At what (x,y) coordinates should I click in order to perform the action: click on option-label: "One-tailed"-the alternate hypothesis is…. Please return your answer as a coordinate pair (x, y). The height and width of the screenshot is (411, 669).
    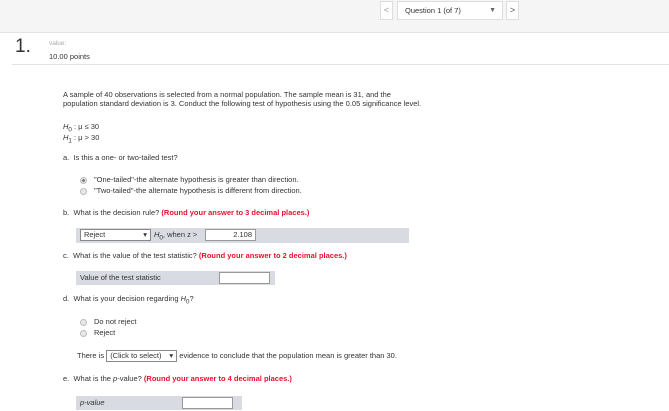
    Looking at the image, I should click on (196, 179).